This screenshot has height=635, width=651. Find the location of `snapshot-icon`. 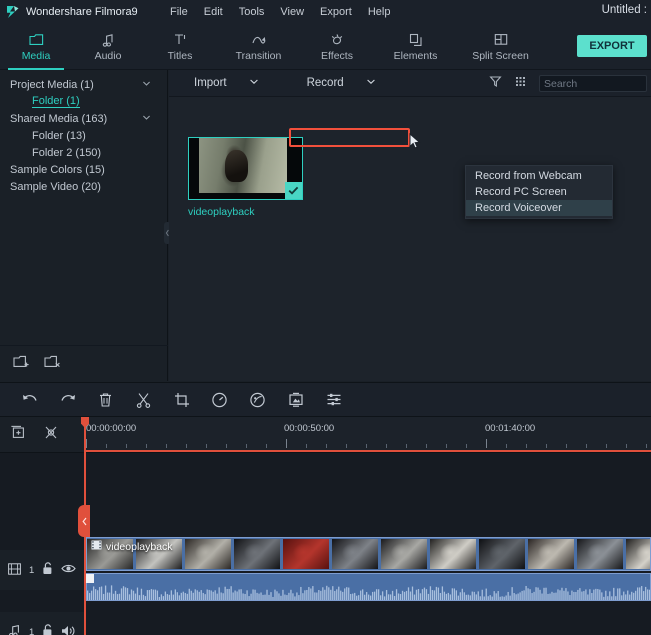

snapshot-icon is located at coordinates (295, 399).